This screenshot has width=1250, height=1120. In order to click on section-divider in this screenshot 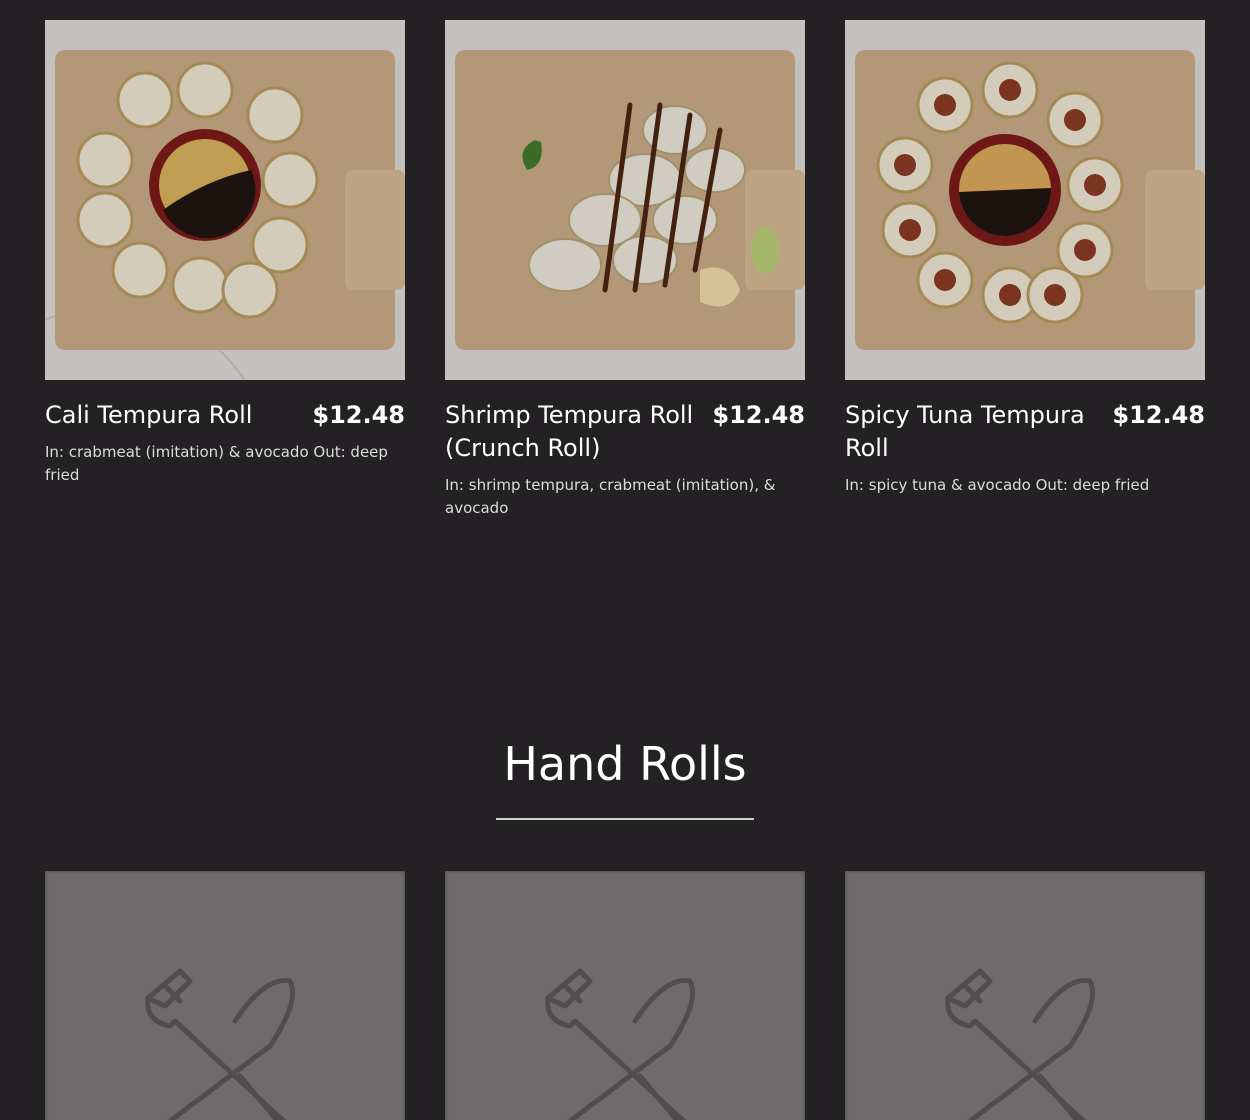, I will do `click(625, 819)`.